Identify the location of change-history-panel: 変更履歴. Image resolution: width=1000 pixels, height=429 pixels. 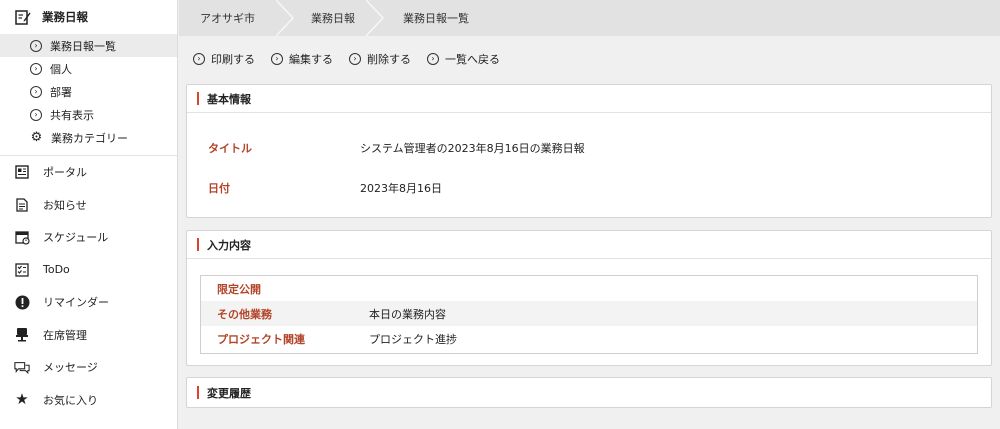
(589, 392).